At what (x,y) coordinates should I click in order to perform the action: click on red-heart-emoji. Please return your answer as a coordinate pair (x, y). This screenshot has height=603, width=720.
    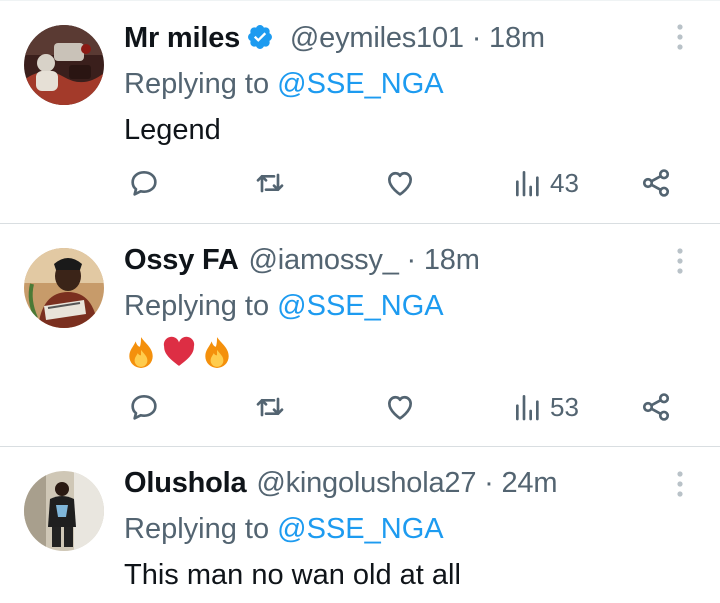
    Looking at the image, I should click on (179, 351).